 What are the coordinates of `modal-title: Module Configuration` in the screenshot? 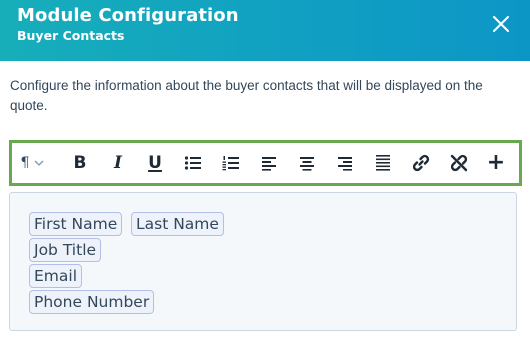 It's located at (128, 15).